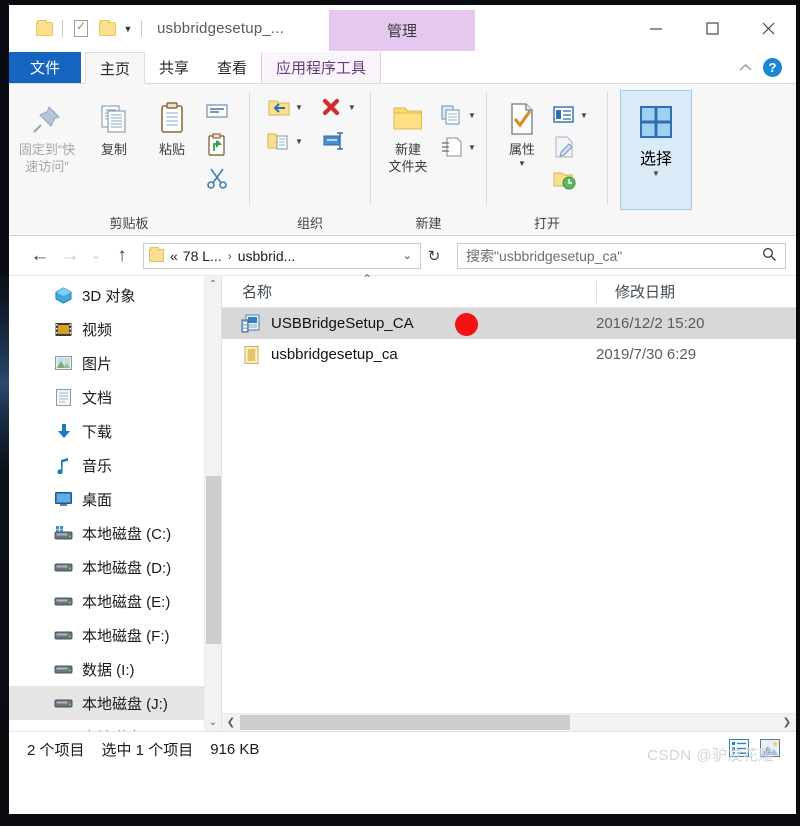  What do you see at coordinates (408, 133) in the screenshot?
I see `new-folder-button: 新建 文件夹` at bounding box center [408, 133].